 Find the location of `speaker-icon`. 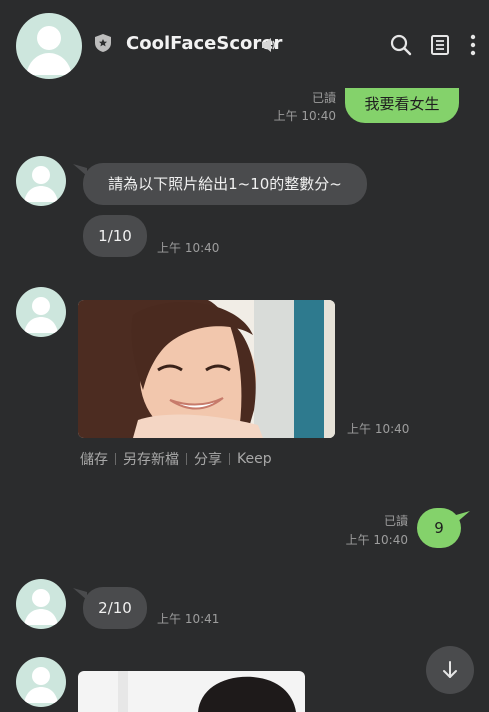

speaker-icon is located at coordinates (269, 45).